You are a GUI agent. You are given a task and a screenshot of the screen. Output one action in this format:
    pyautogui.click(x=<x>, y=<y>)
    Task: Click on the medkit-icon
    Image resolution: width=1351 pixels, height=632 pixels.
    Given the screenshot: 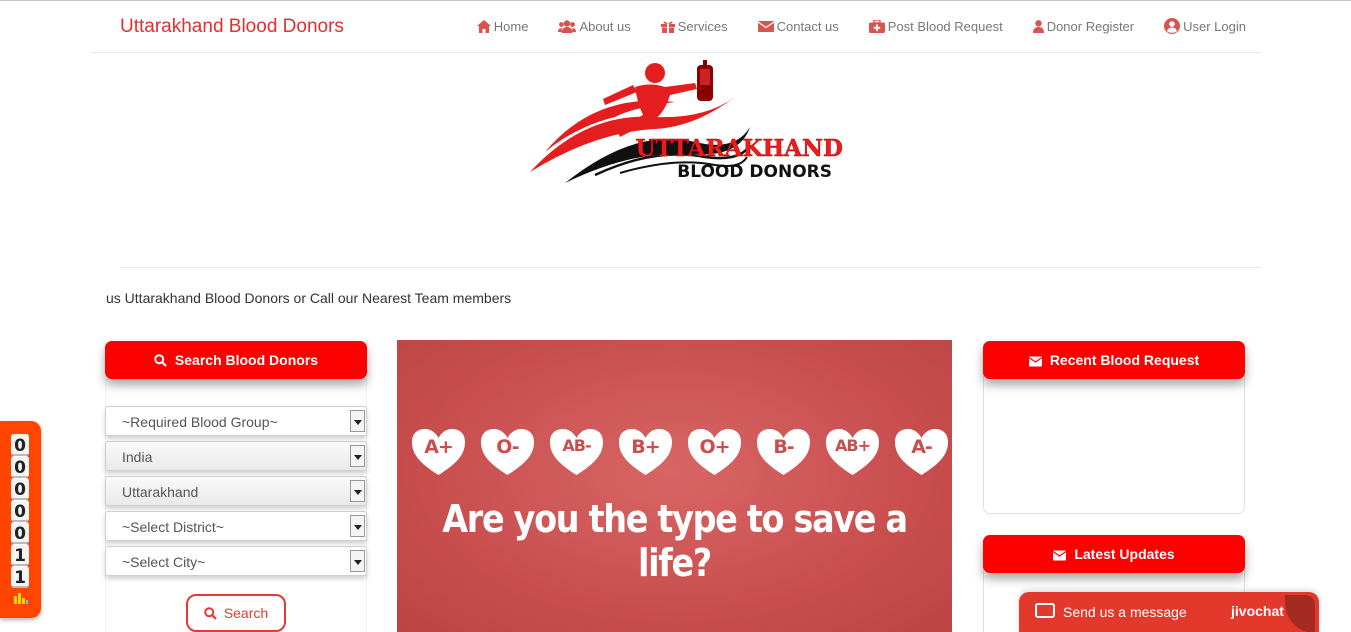 What is the action you would take?
    pyautogui.click(x=876, y=25)
    